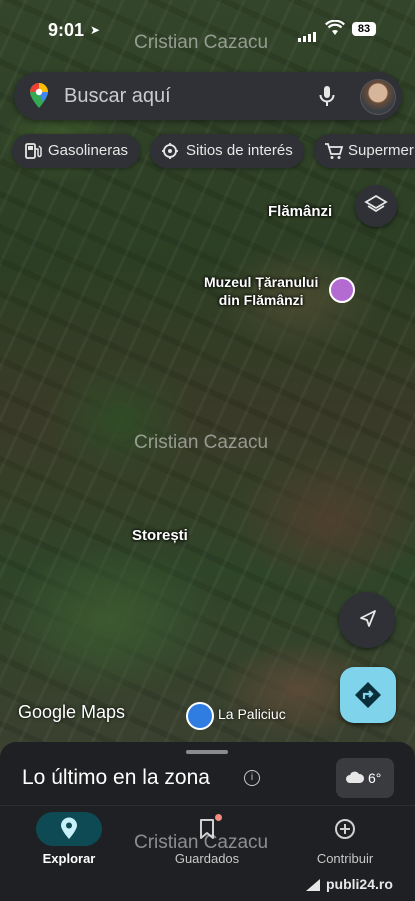  I want to click on notification-dot, so click(218, 817).